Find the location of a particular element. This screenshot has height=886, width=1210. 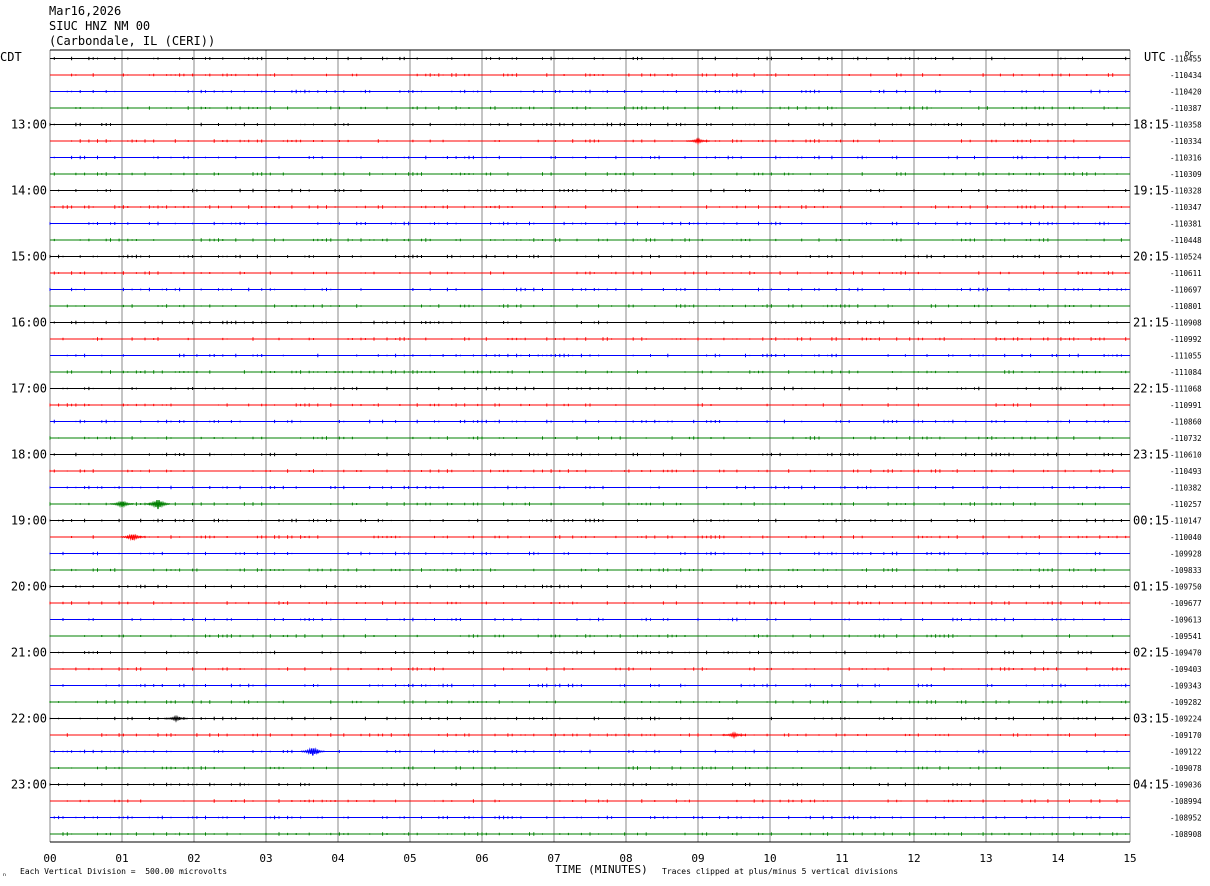

left-time-label: 21:00 is located at coordinates (29, 653).